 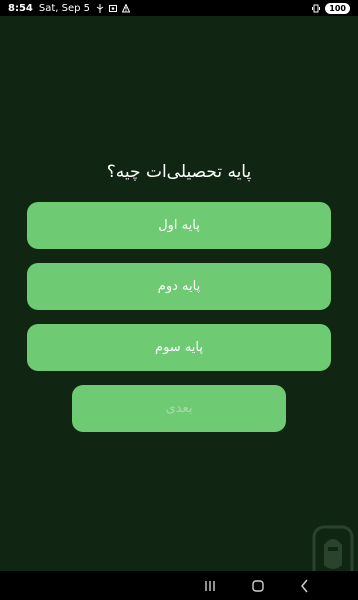 I want to click on usb-icon, so click(x=100, y=8).